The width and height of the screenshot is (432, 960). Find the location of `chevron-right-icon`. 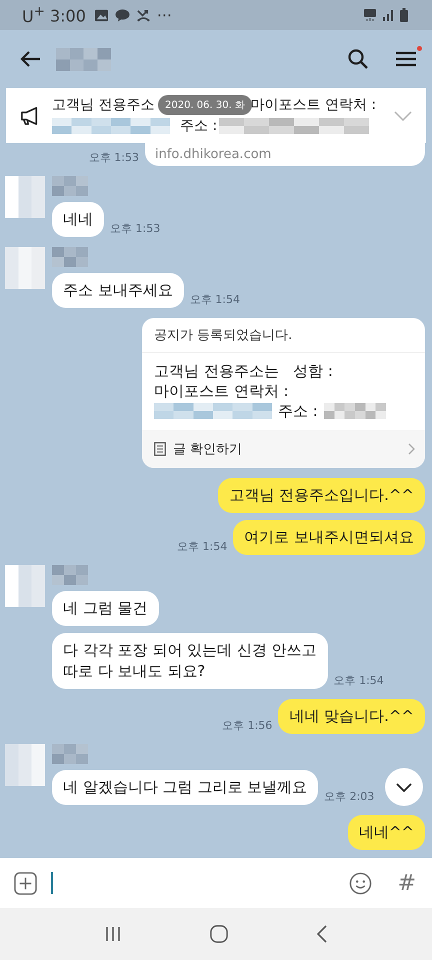

chevron-right-icon is located at coordinates (411, 449).